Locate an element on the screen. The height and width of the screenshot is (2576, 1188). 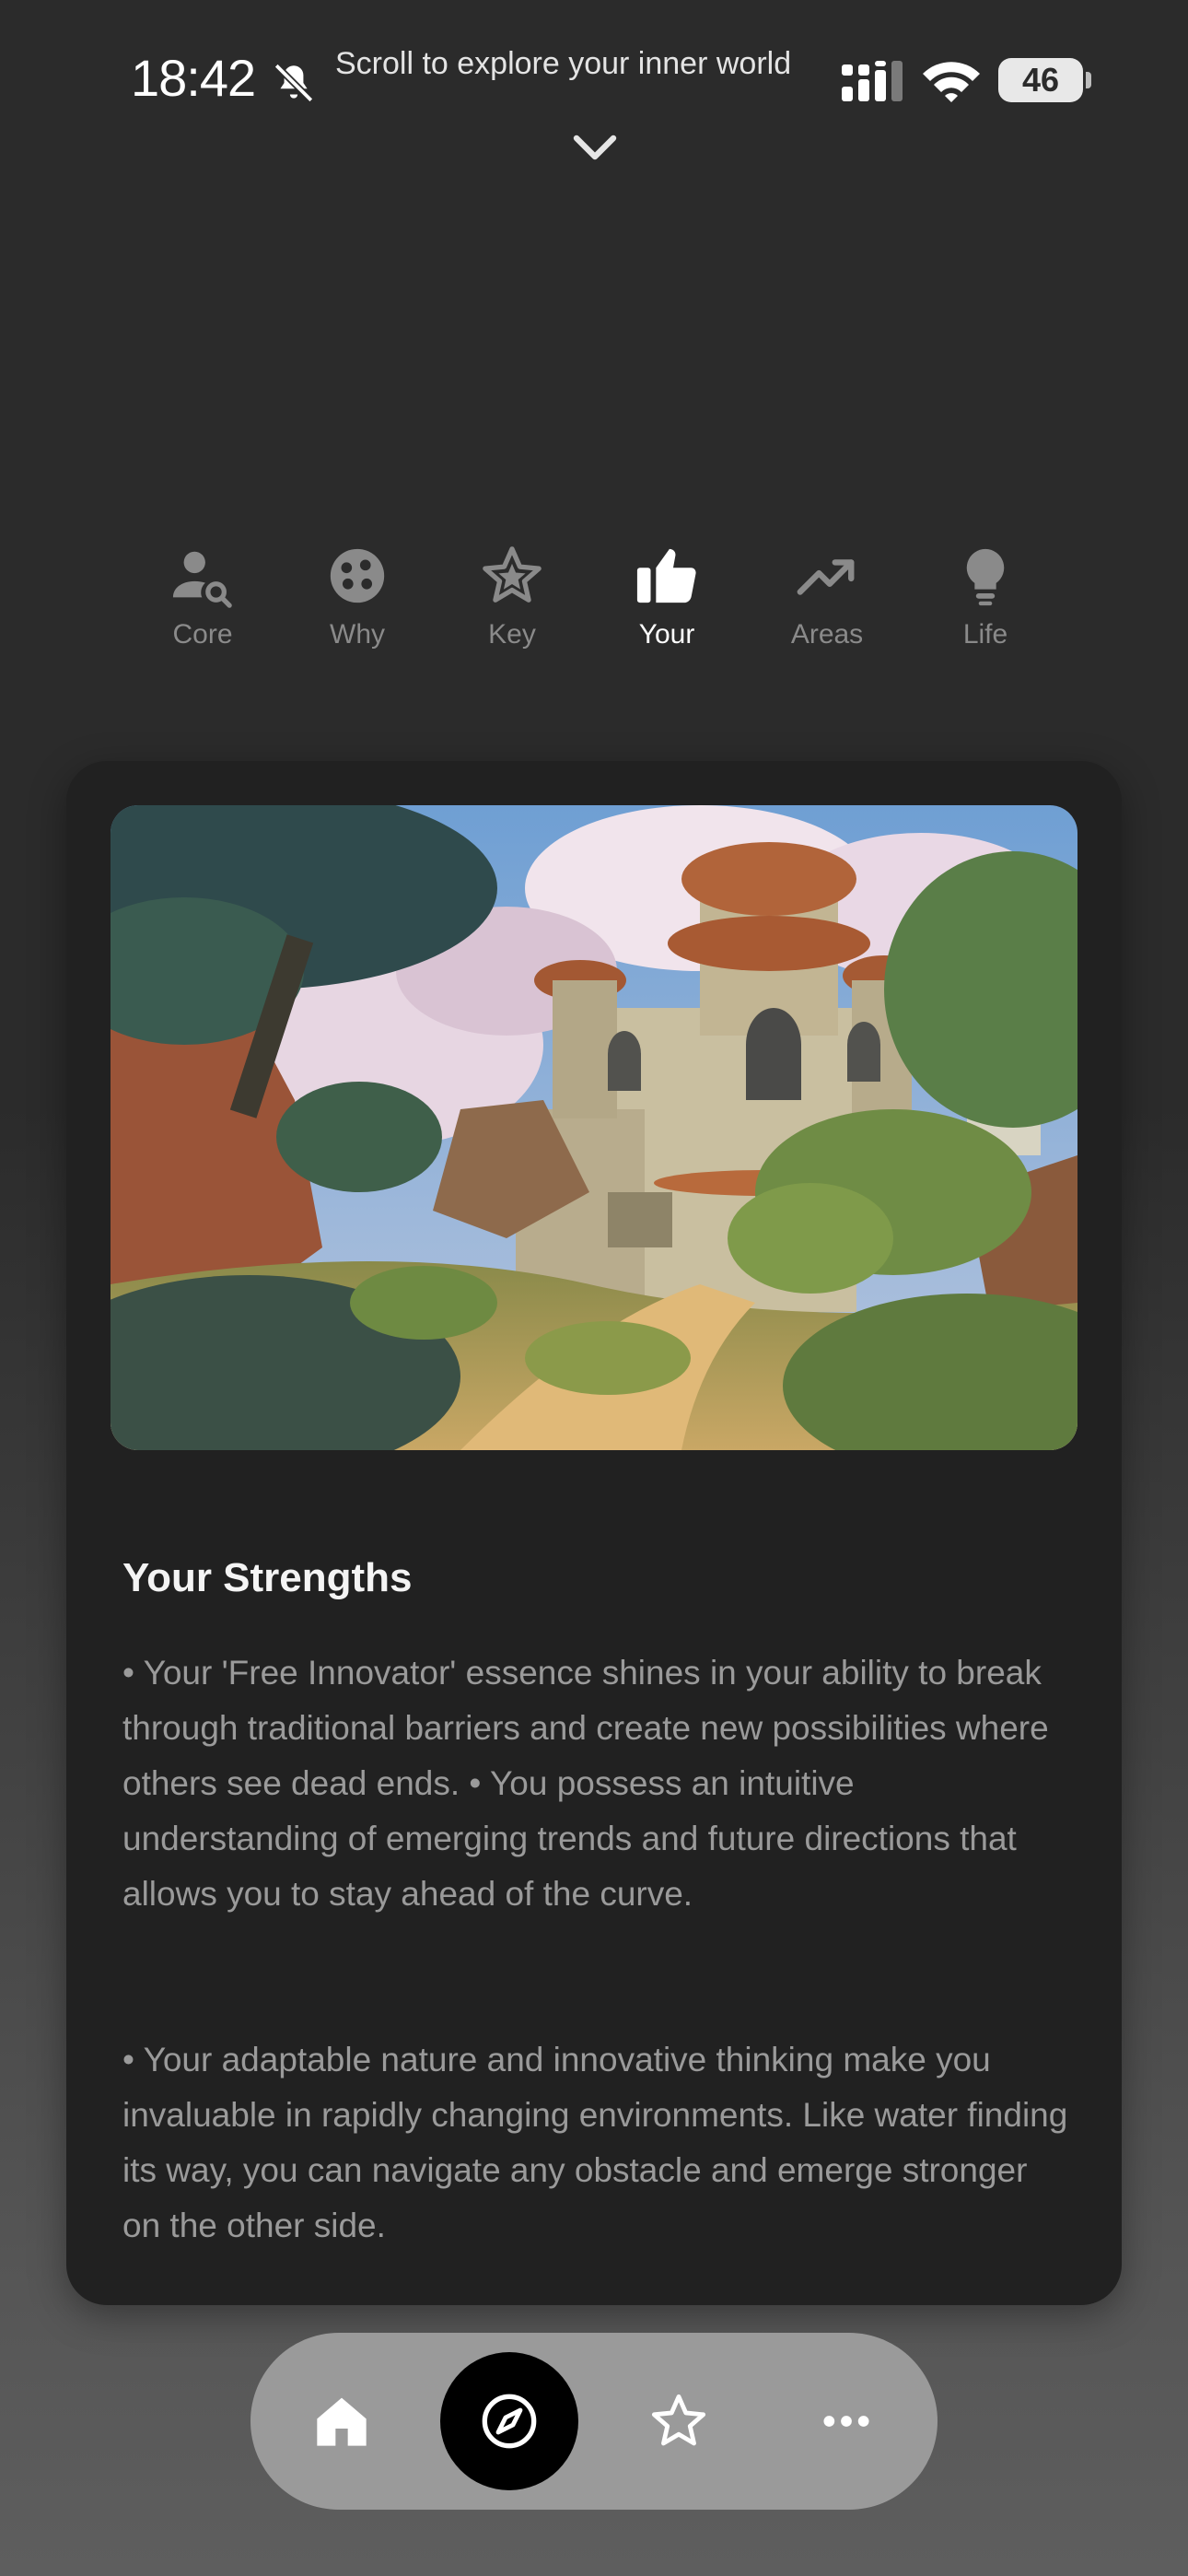
tab-label: Why is located at coordinates (357, 634).